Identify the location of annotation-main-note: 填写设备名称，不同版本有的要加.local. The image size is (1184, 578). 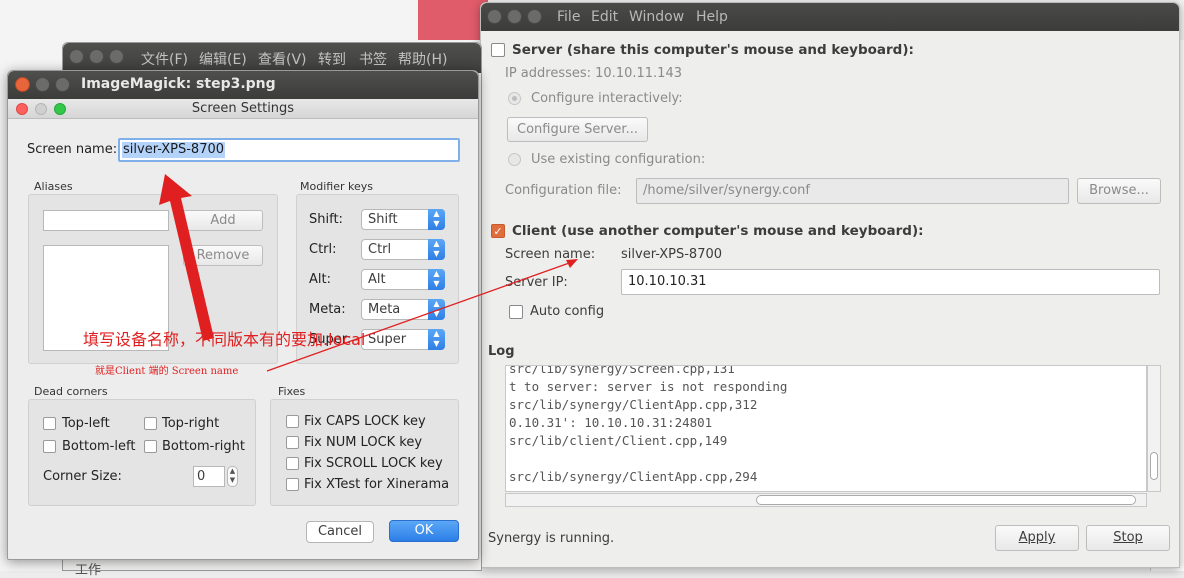
(224, 339).